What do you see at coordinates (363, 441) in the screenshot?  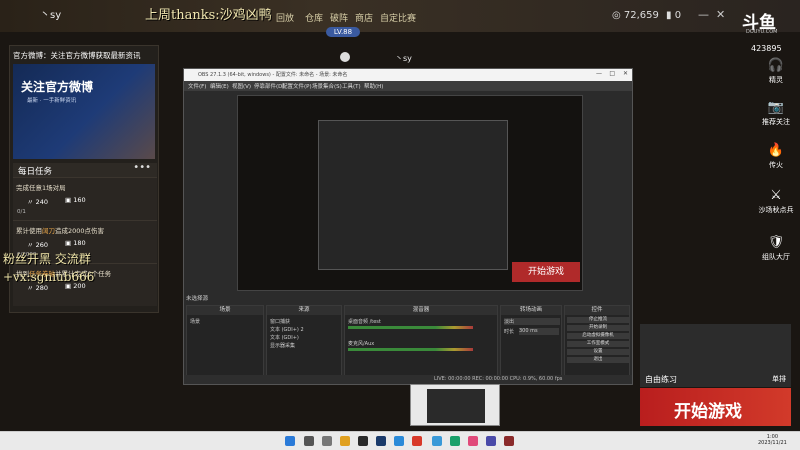 I see `obs-icon` at bounding box center [363, 441].